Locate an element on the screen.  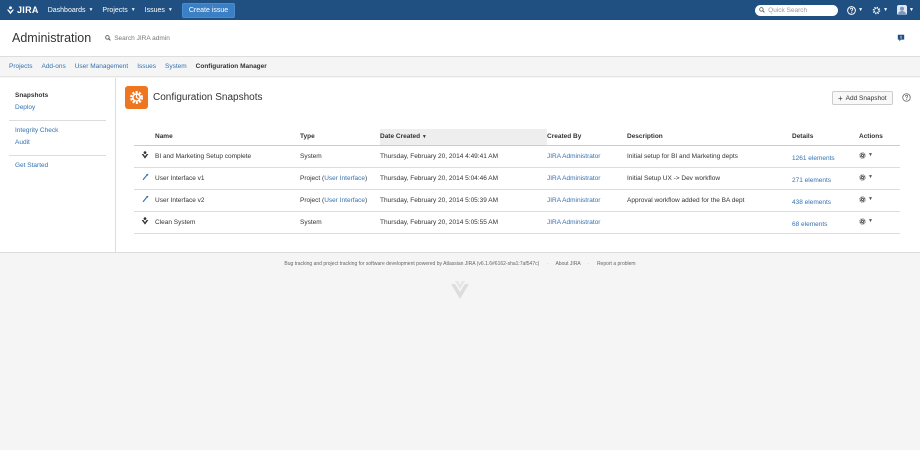
tab-projects: Projects is located at coordinates (20, 66).